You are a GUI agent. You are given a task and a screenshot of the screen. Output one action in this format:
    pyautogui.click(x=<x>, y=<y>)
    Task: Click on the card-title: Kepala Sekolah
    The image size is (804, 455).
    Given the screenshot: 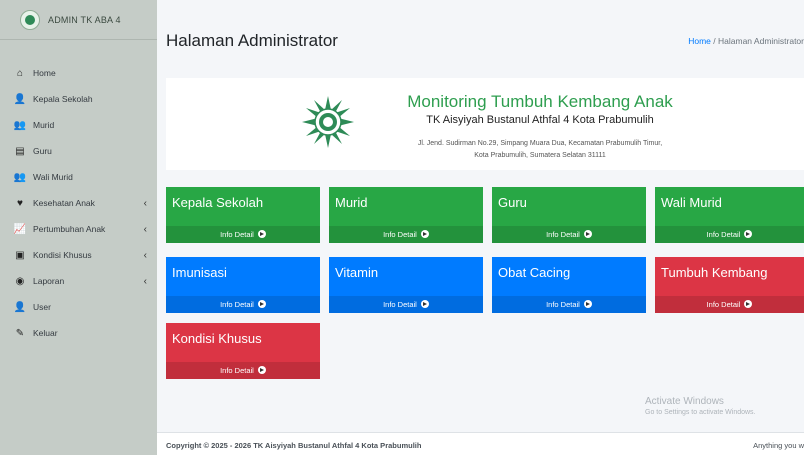 What is the action you would take?
    pyautogui.click(x=218, y=202)
    